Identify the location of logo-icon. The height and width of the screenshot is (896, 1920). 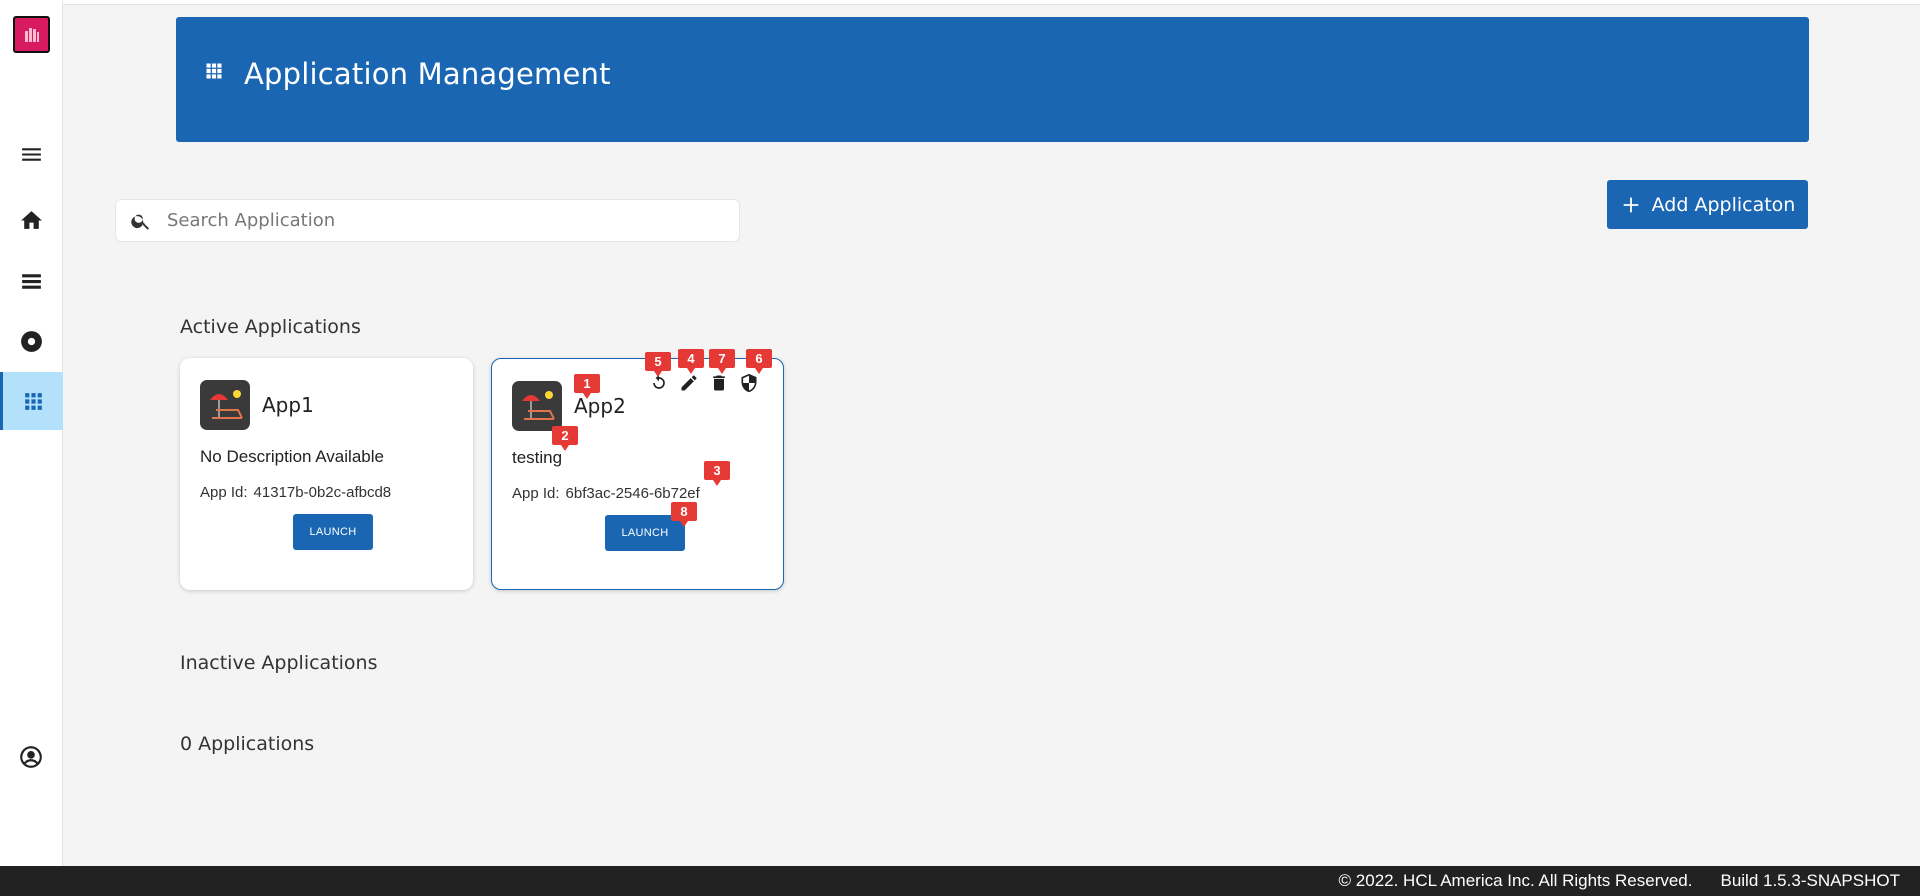
(31, 34).